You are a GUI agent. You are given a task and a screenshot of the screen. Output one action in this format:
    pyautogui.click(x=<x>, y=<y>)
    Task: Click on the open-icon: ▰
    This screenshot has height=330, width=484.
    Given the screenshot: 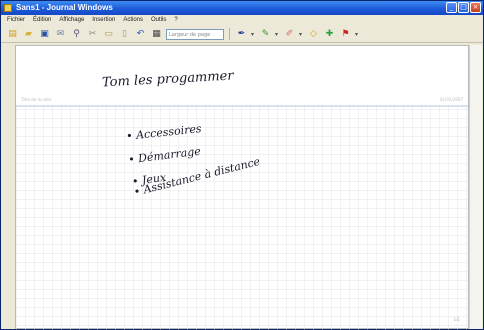 What is the action you would take?
    pyautogui.click(x=28, y=34)
    